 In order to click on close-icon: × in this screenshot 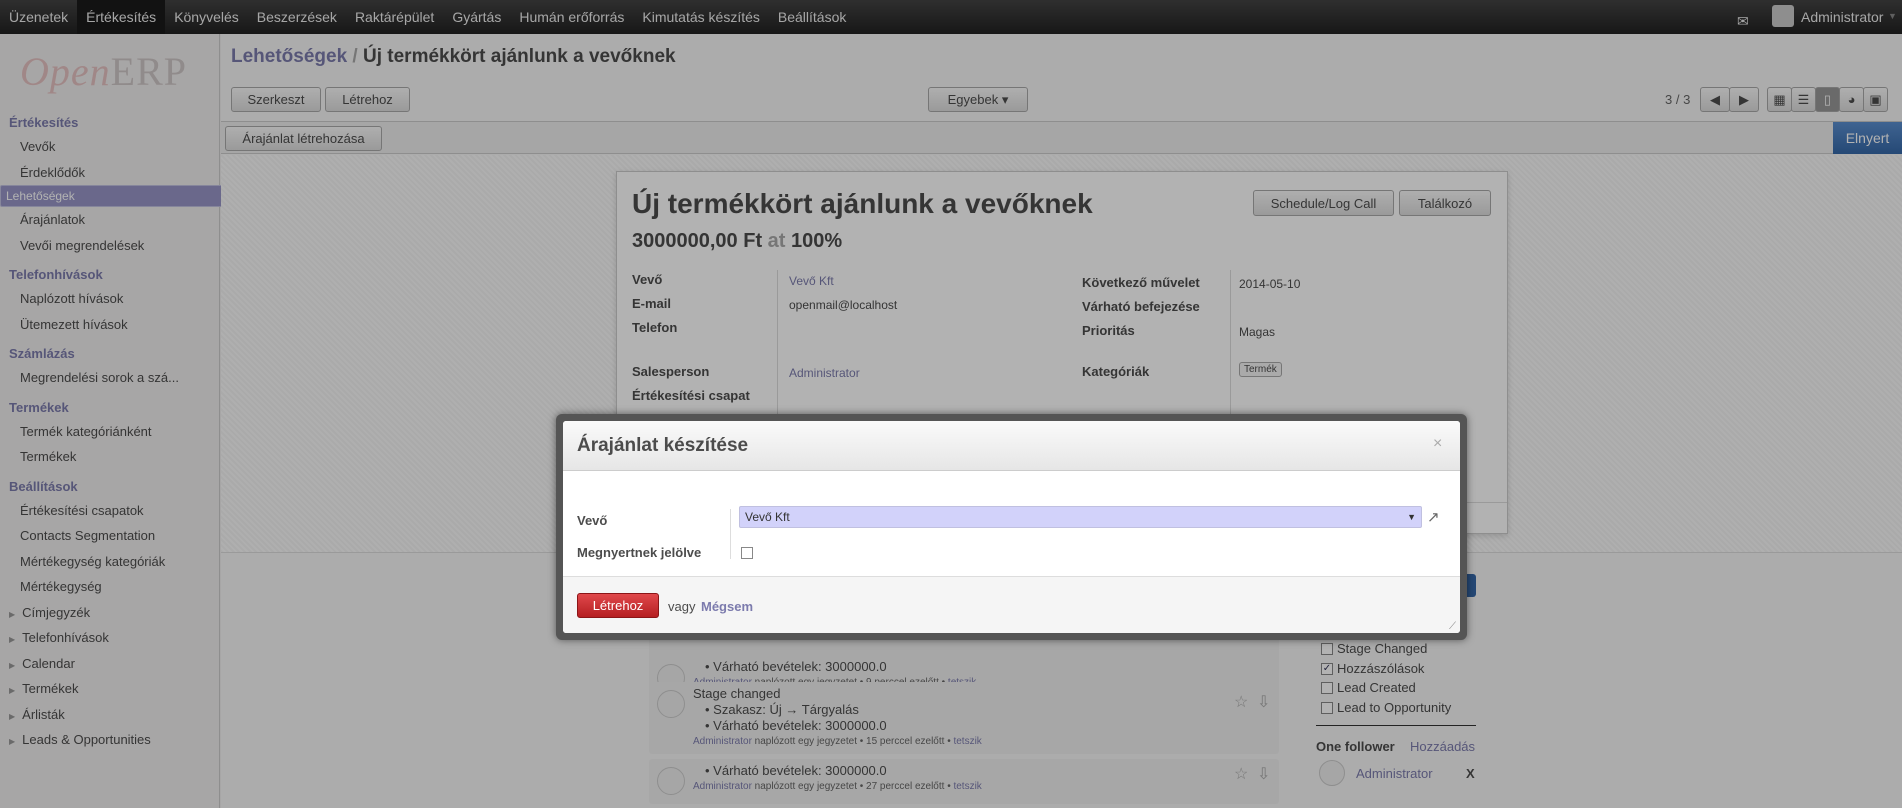, I will do `click(1437, 444)`.